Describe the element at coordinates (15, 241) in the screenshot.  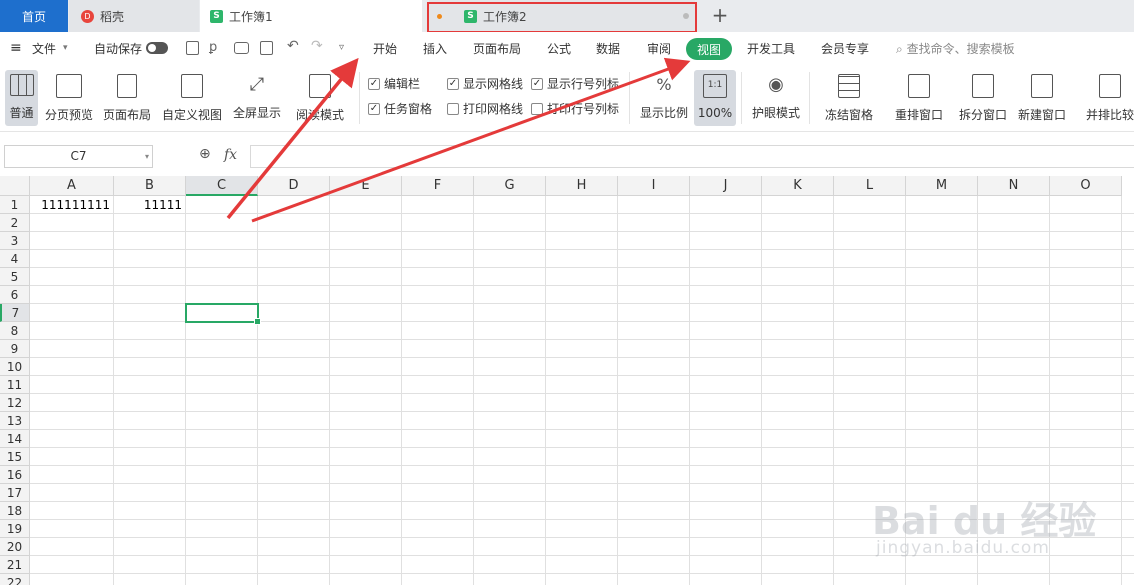
I see `row-header-3: 3` at that location.